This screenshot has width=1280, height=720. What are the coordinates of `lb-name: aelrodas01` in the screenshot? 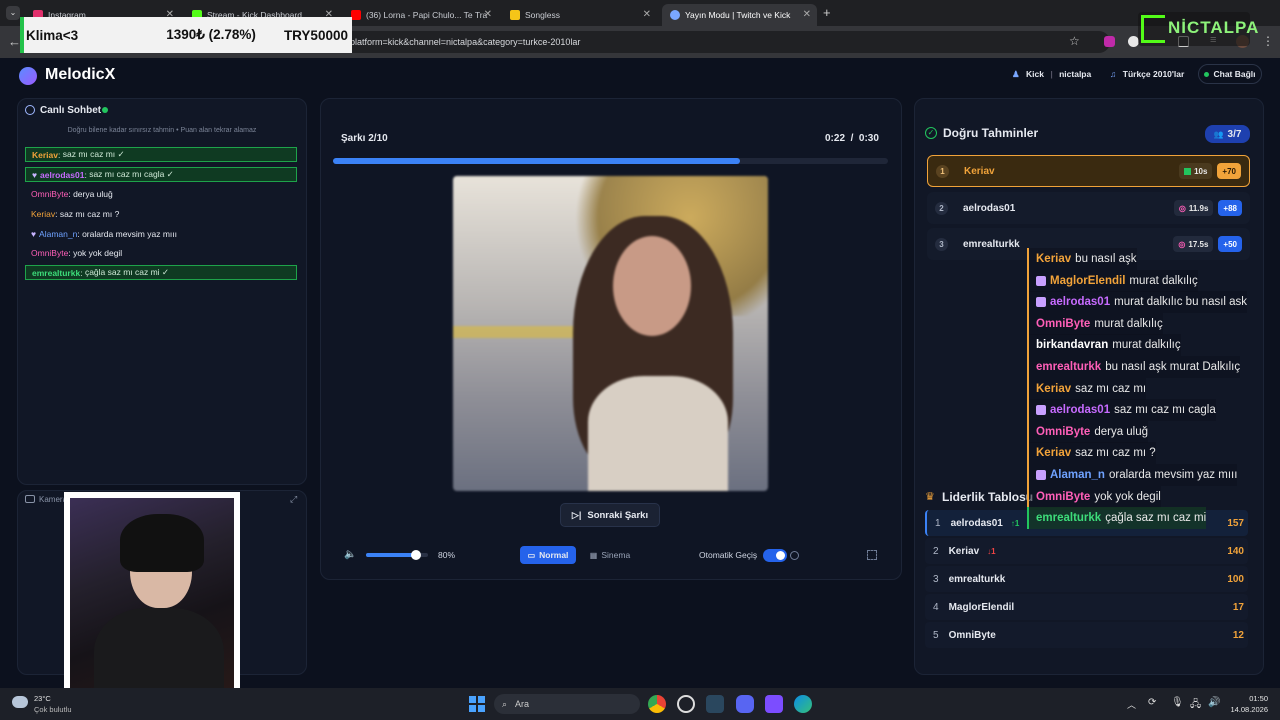 It's located at (976, 523).